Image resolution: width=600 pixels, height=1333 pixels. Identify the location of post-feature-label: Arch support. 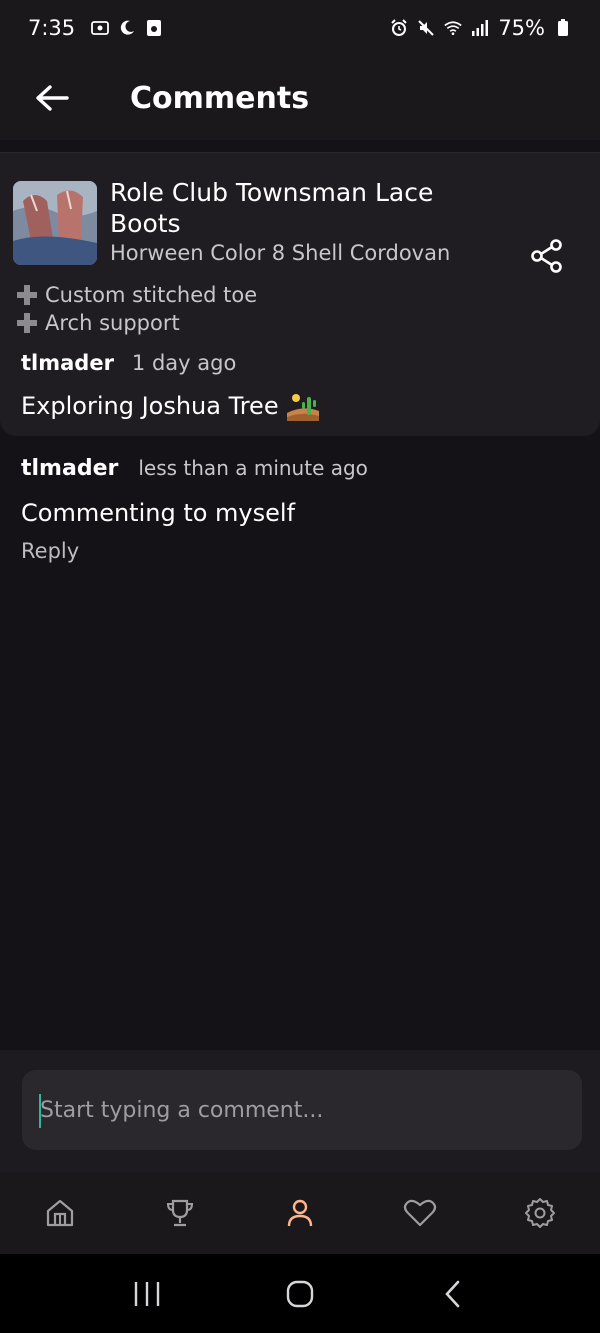
(112, 323).